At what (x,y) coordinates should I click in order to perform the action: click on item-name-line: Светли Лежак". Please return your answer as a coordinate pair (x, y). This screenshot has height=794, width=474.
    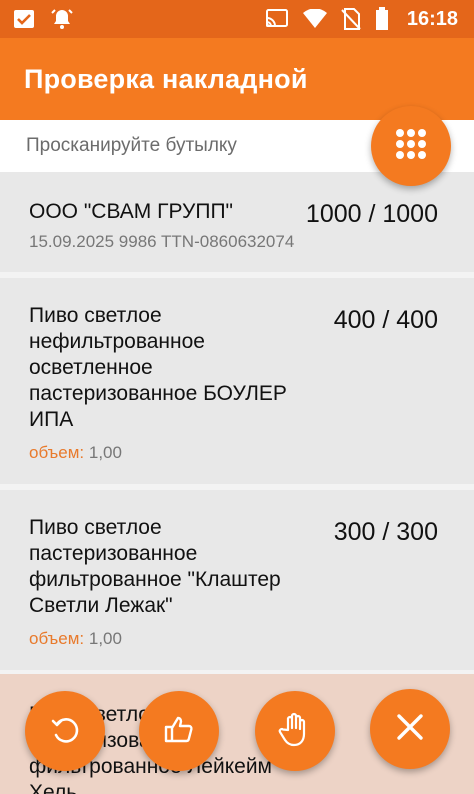
    Looking at the image, I should click on (101, 605).